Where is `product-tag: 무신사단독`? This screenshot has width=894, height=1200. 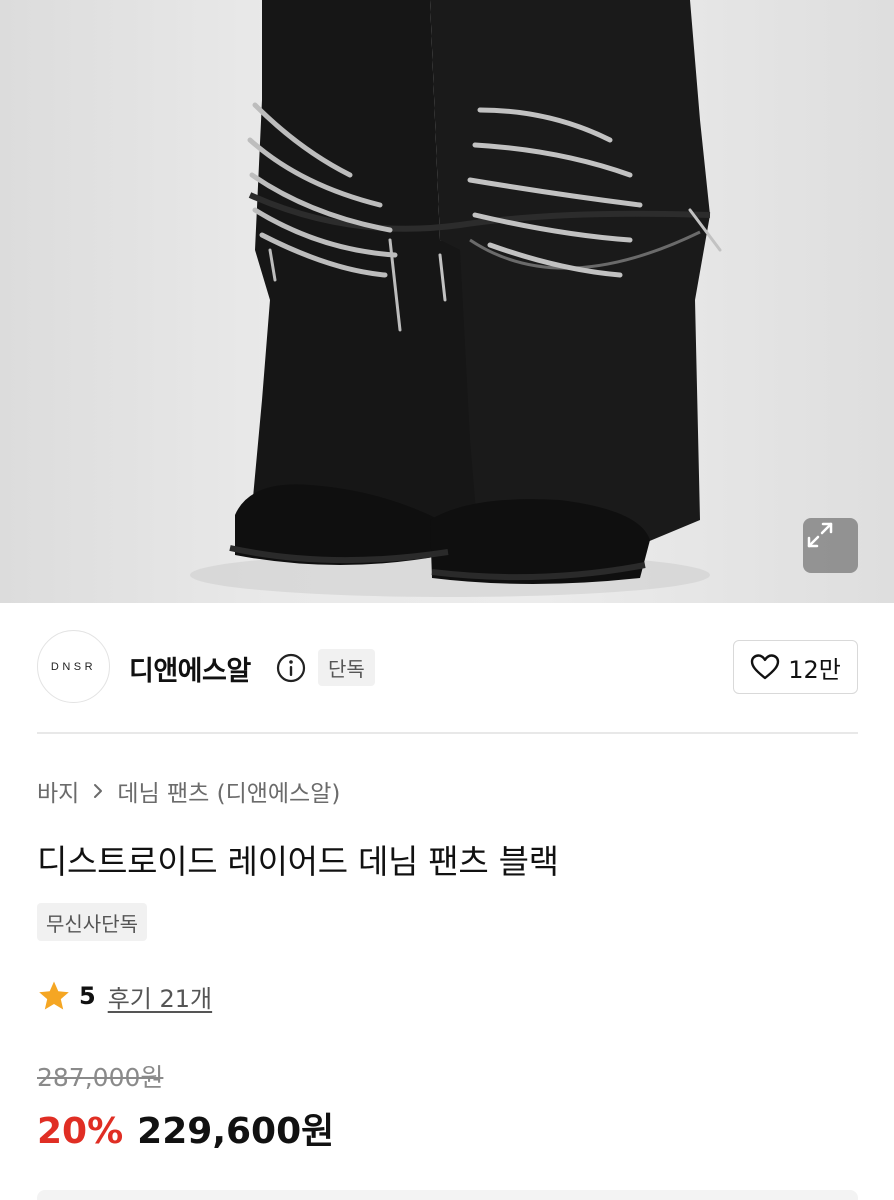
product-tag: 무신사단독 is located at coordinates (92, 922).